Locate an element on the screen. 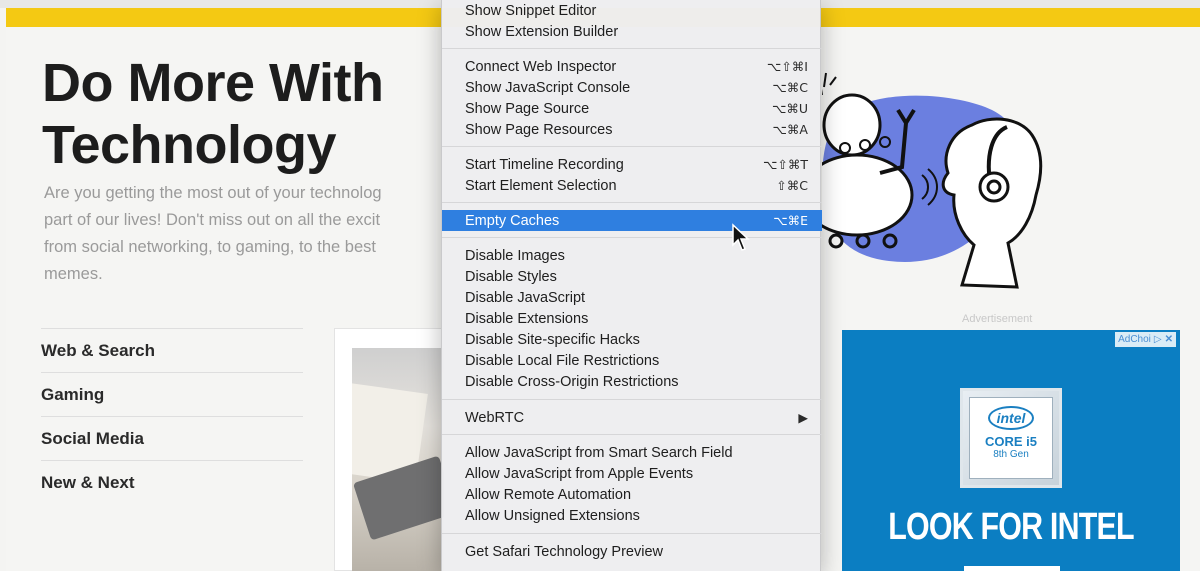  menu-item-allow-remote-automation: Allow Remote Automation is located at coordinates (632, 494).